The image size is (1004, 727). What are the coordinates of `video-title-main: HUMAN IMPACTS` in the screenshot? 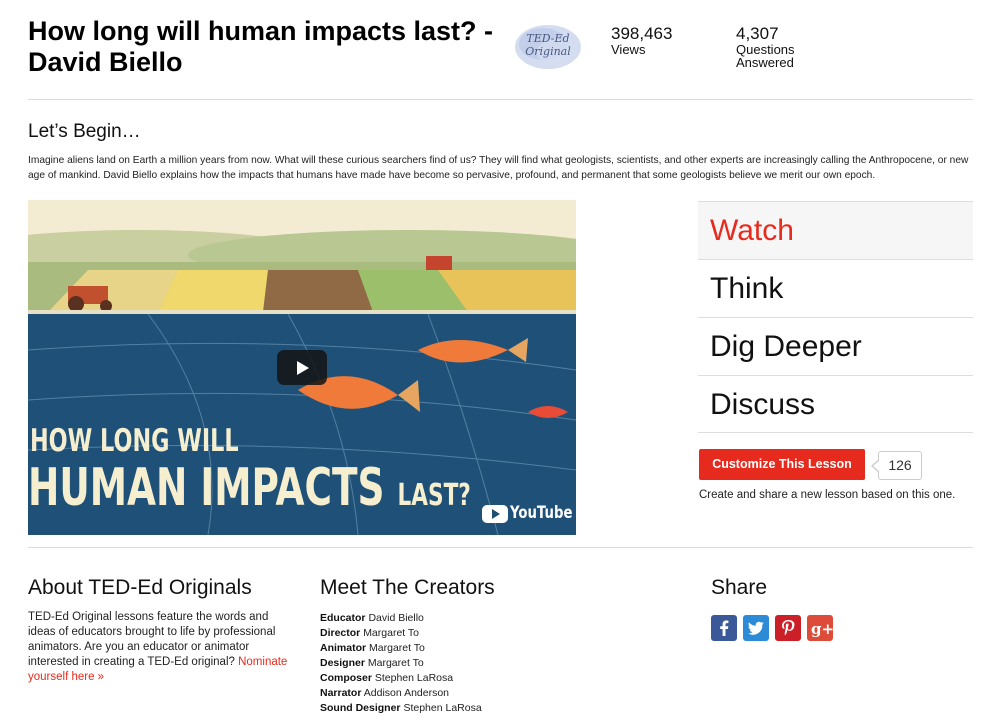 It's located at (206, 488).